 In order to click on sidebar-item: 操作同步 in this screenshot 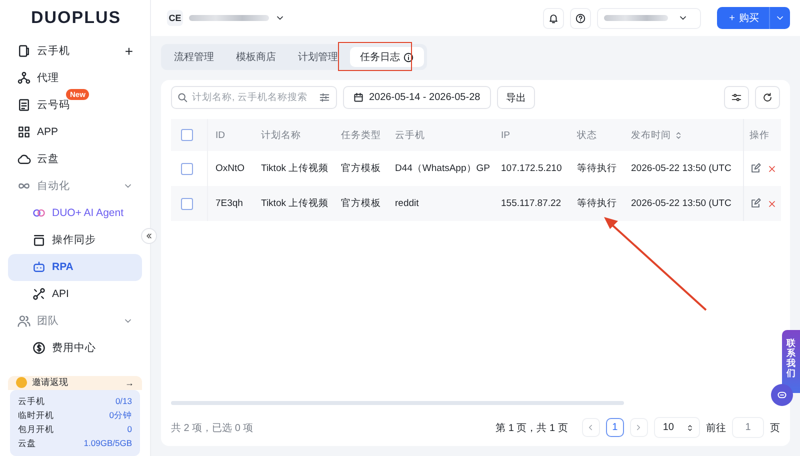, I will do `click(75, 240)`.